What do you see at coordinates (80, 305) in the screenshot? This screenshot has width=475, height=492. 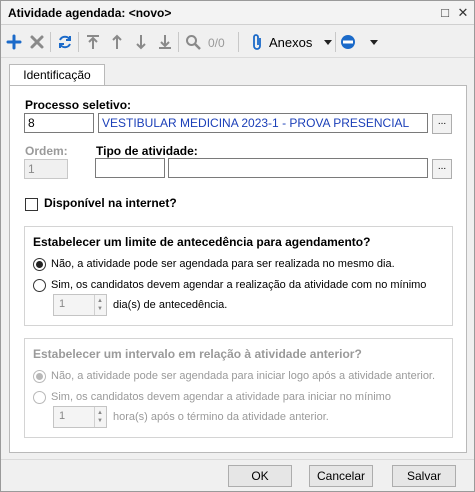 I see `antecedencia-days-stepper: 1 ▲ ▼` at bounding box center [80, 305].